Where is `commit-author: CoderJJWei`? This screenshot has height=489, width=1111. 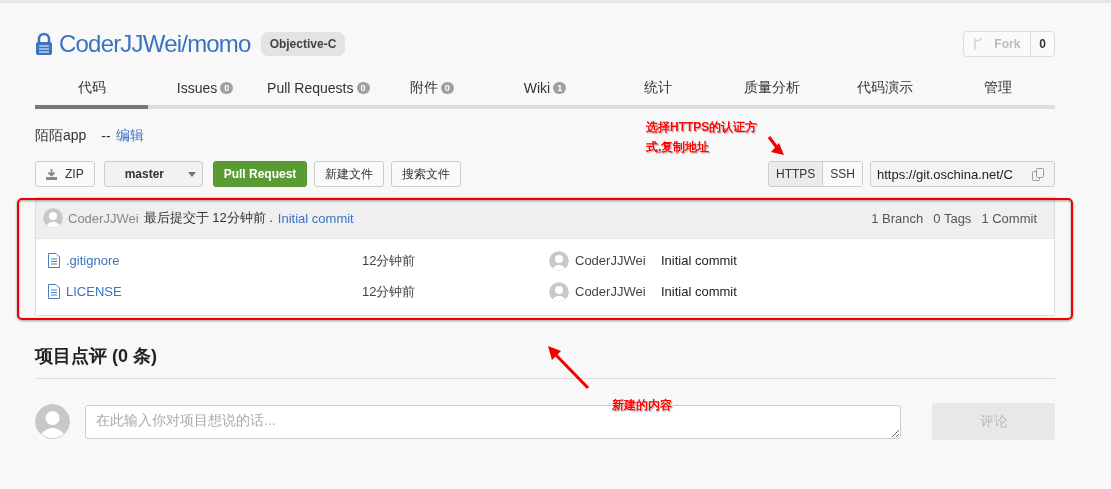
commit-author: CoderJJWei is located at coordinates (103, 218).